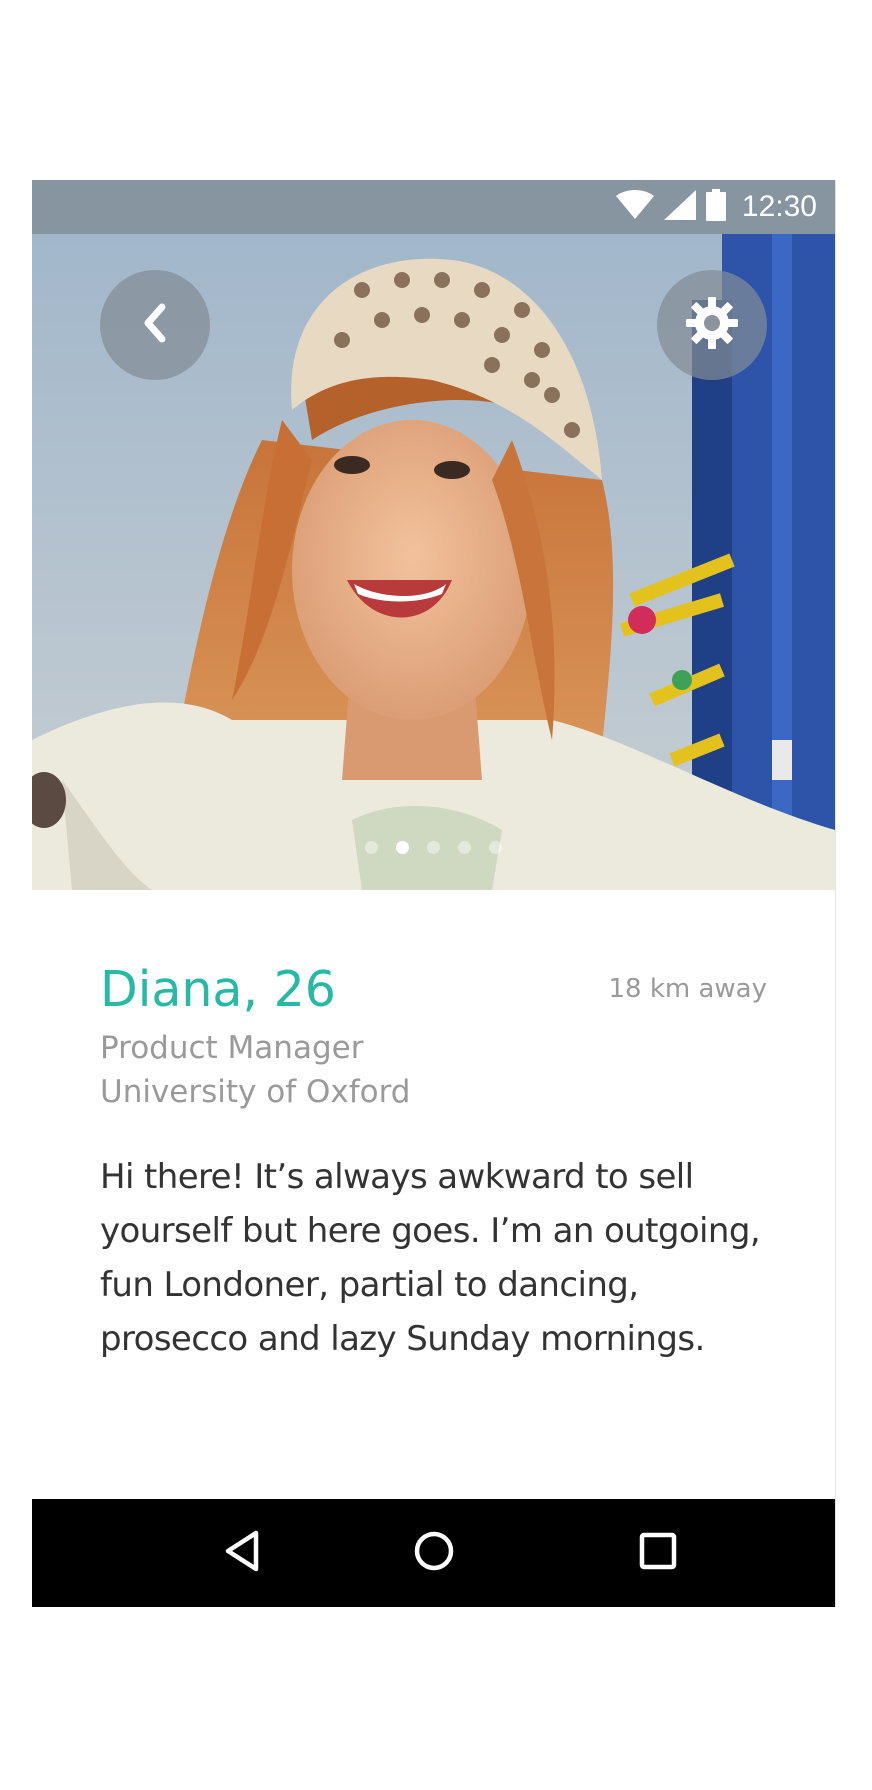 This screenshot has height=1790, width=872. I want to click on recents-square-icon, so click(658, 1553).